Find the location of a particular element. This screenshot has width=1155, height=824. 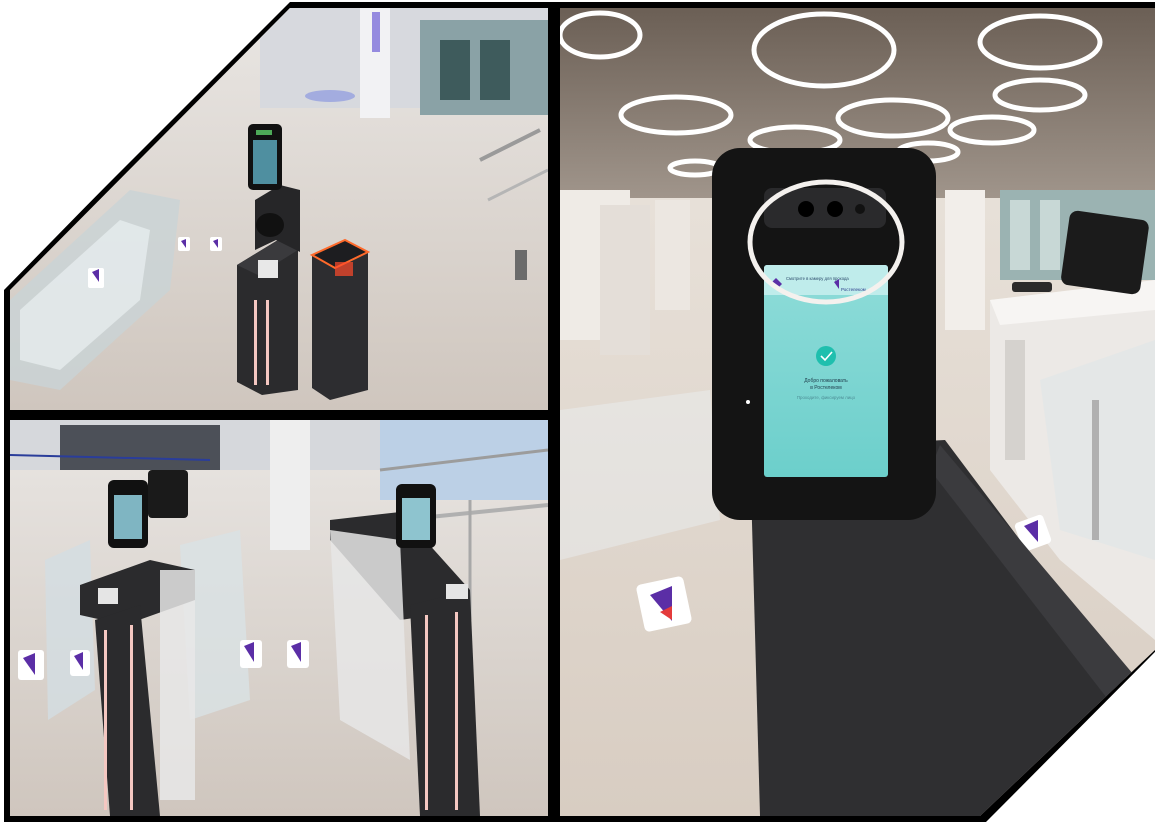

screen-header-text: Смотрите в камеру для прохода is located at coordinates (817, 278).